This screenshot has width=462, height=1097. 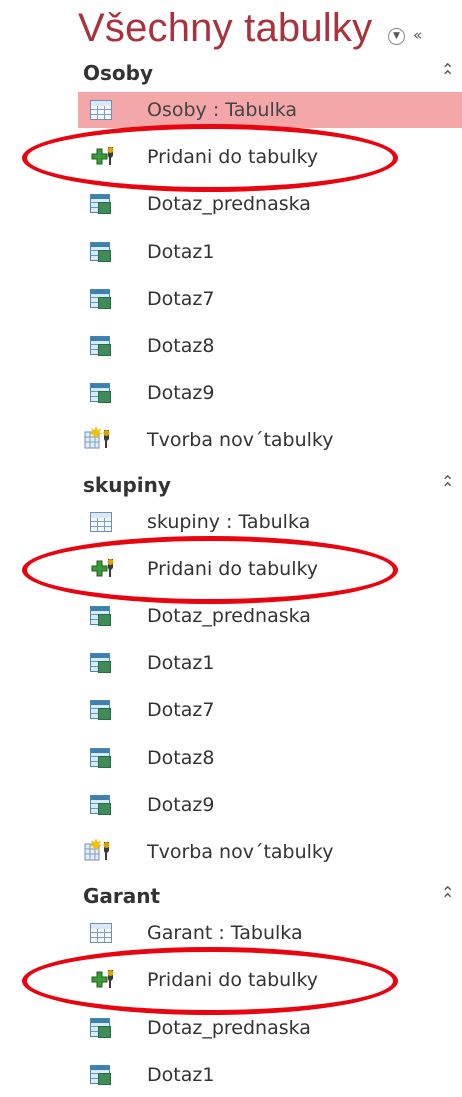 I want to click on chevron-circle-down-icon: ▼, so click(x=396, y=36).